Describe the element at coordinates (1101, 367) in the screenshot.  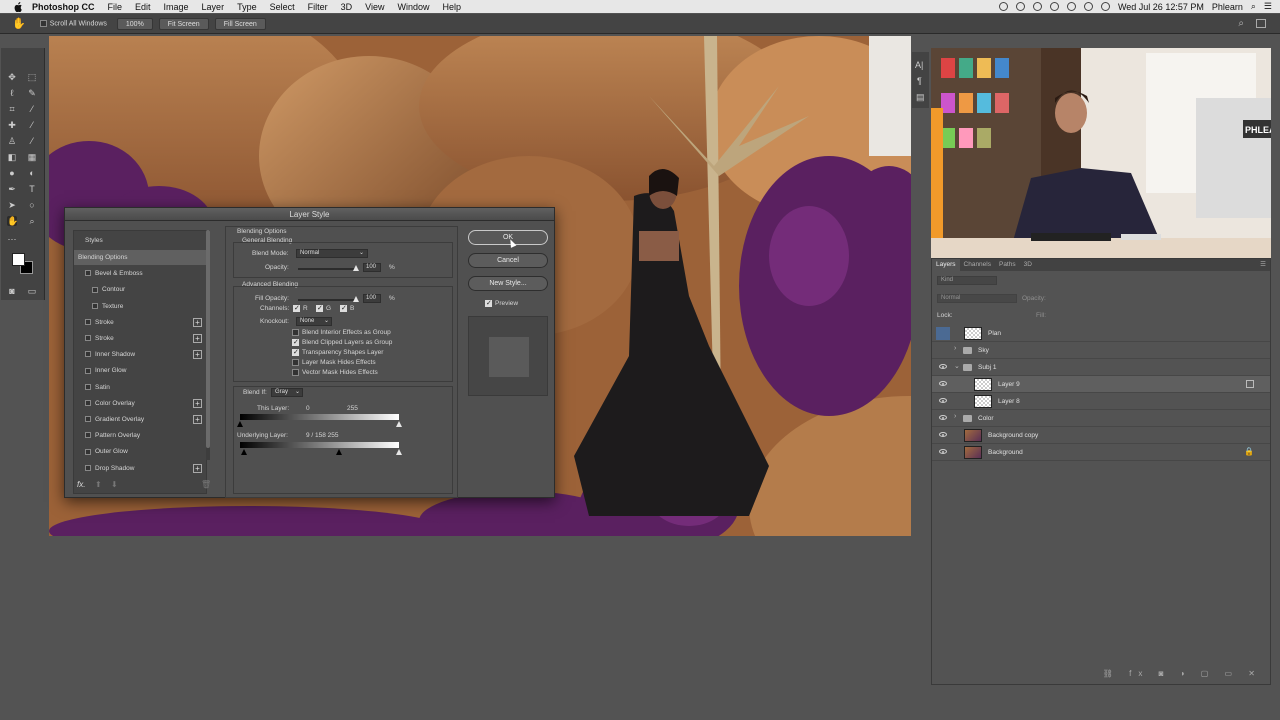
I see `layer-row: ⌄ Subj 1` at that location.